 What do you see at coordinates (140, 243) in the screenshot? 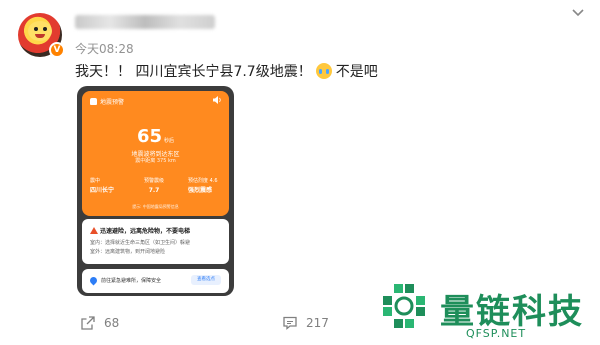
I see `advice-line-indoor: 室内：选择就近生命三角区（如卫生间）躲避` at bounding box center [140, 243].